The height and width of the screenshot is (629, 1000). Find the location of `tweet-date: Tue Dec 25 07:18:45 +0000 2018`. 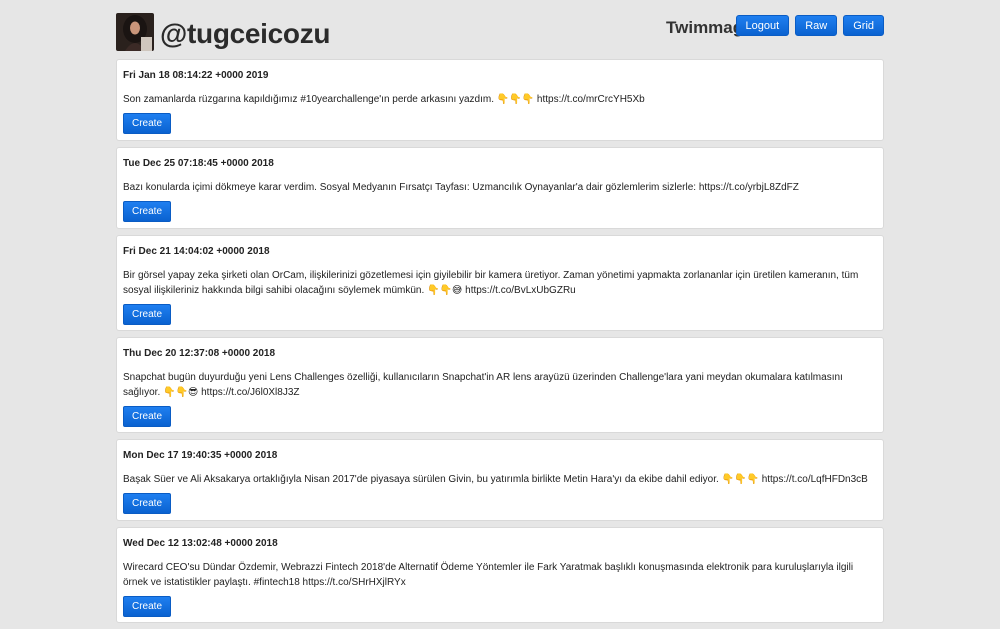

tweet-date: Tue Dec 25 07:18:45 +0000 2018 is located at coordinates (198, 163).